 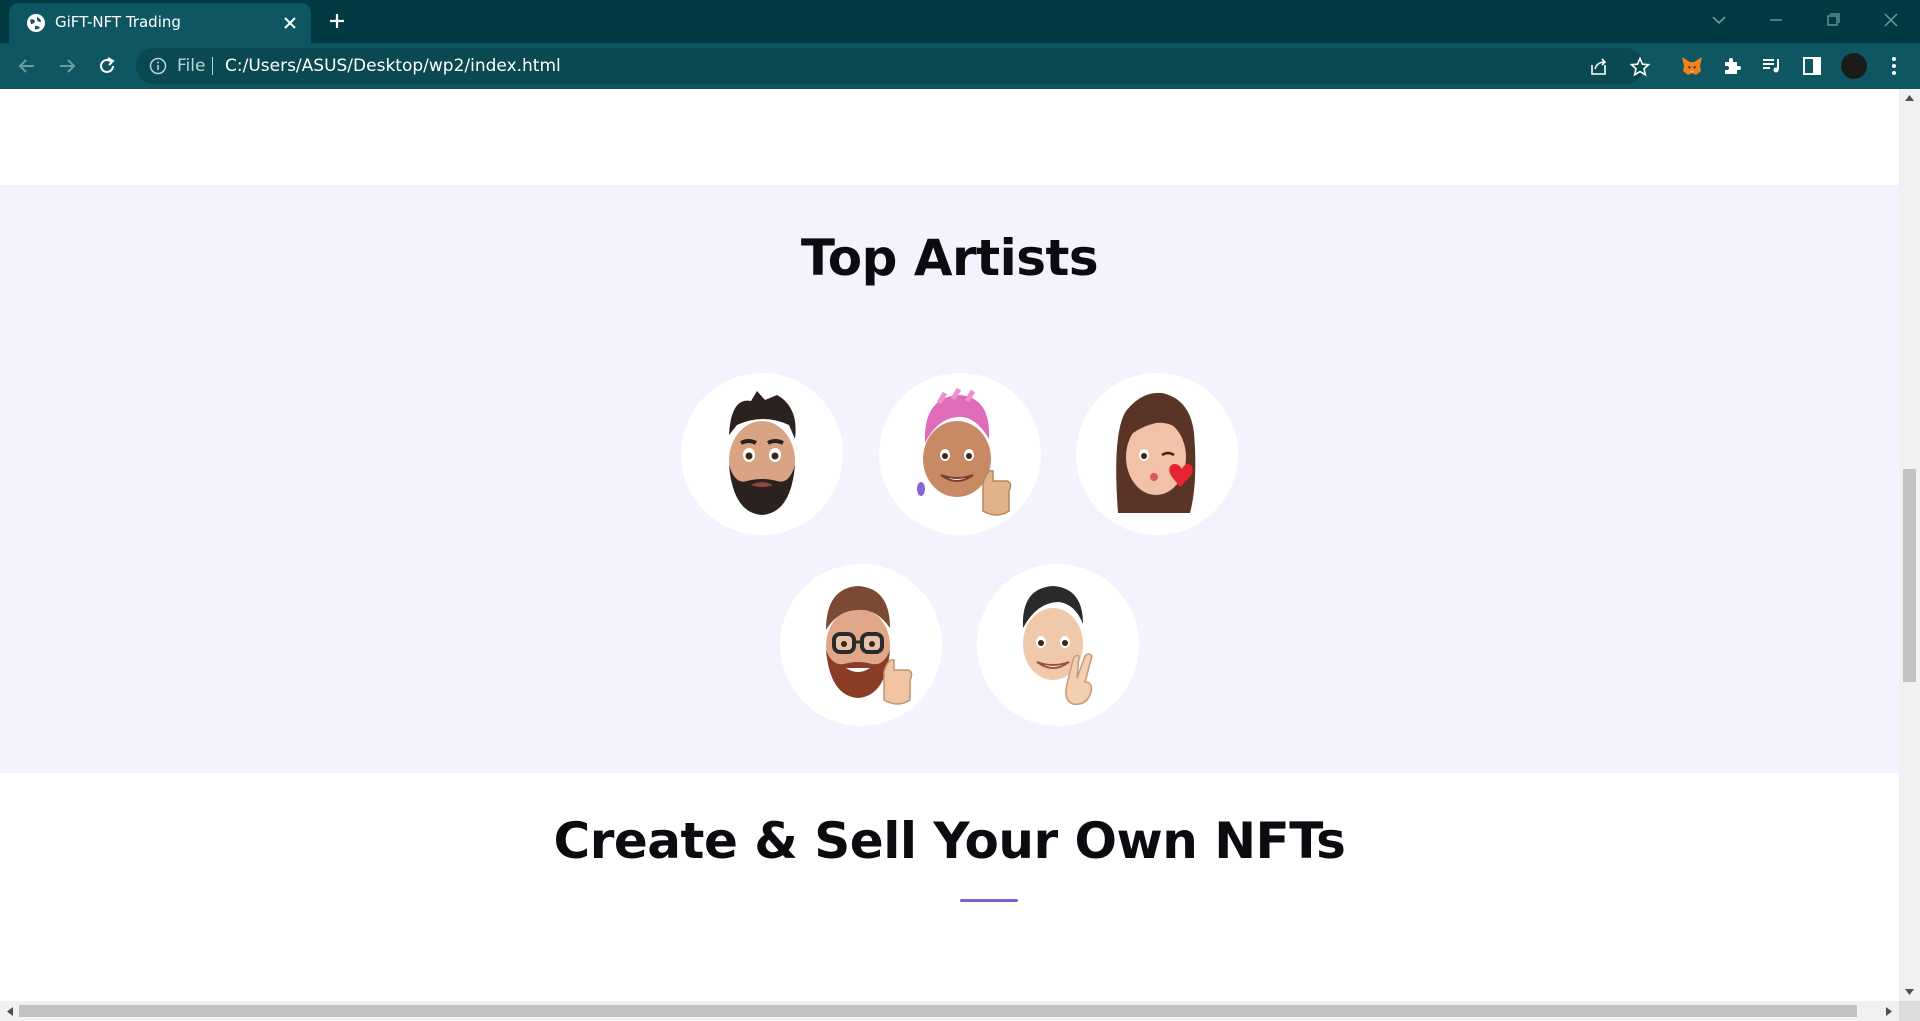 I want to click on window-close-icon, so click(x=1891, y=20).